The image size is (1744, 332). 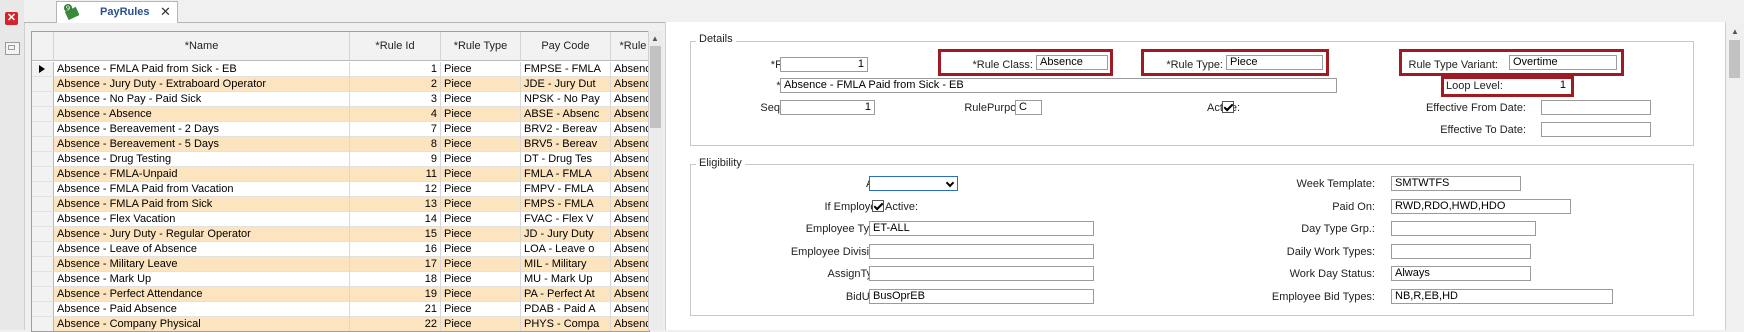 What do you see at coordinates (202, 144) in the screenshot?
I see `cell-name: Absence - Bereavement - 5 Days` at bounding box center [202, 144].